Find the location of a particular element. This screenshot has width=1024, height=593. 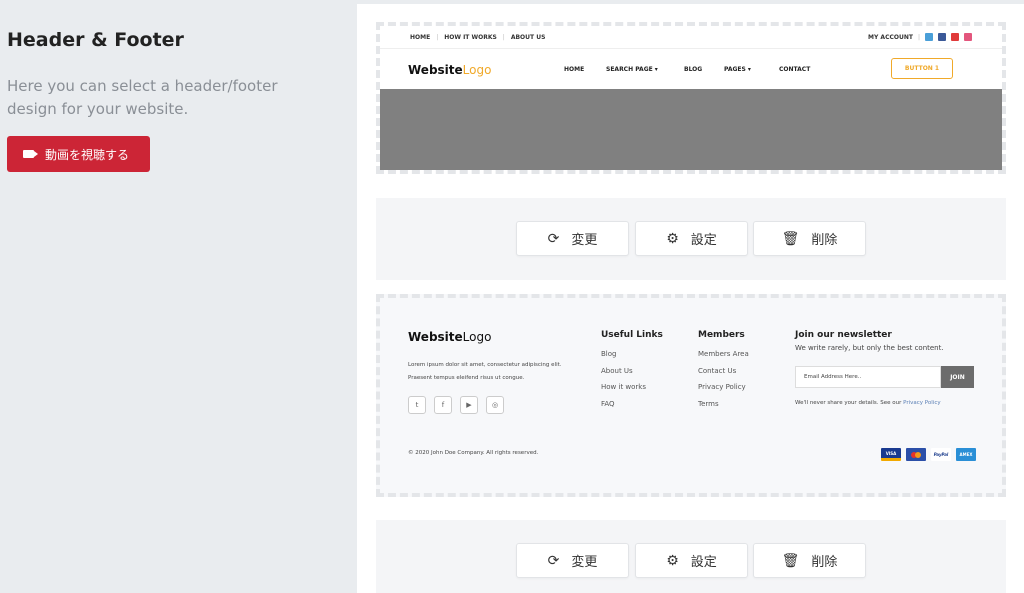

facebook-icon is located at coordinates (942, 37).